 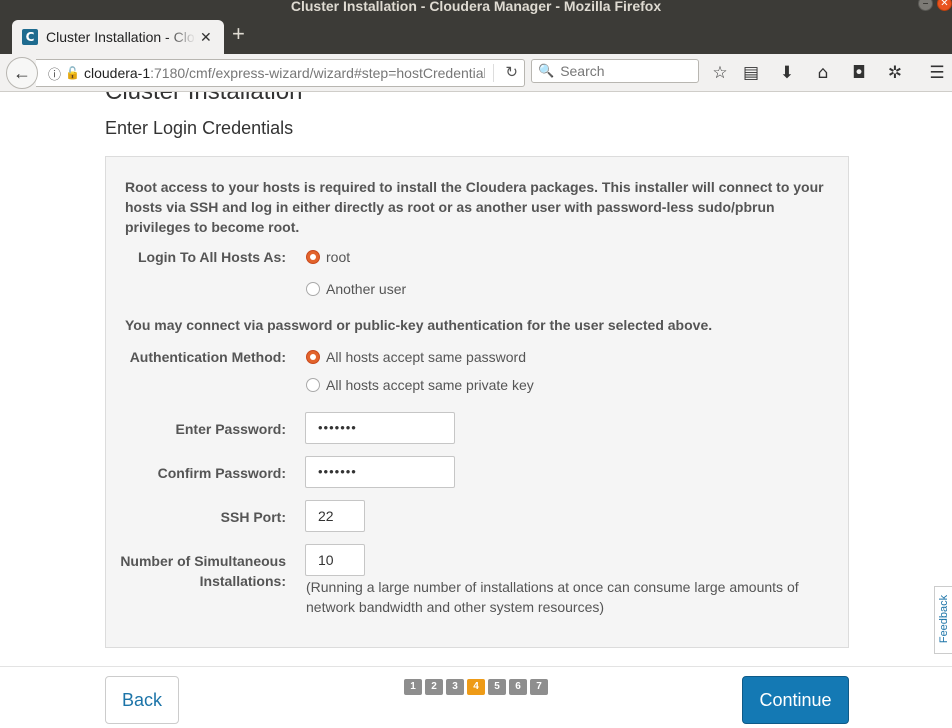 What do you see at coordinates (413, 687) in the screenshot?
I see `wizard-step: 1` at bounding box center [413, 687].